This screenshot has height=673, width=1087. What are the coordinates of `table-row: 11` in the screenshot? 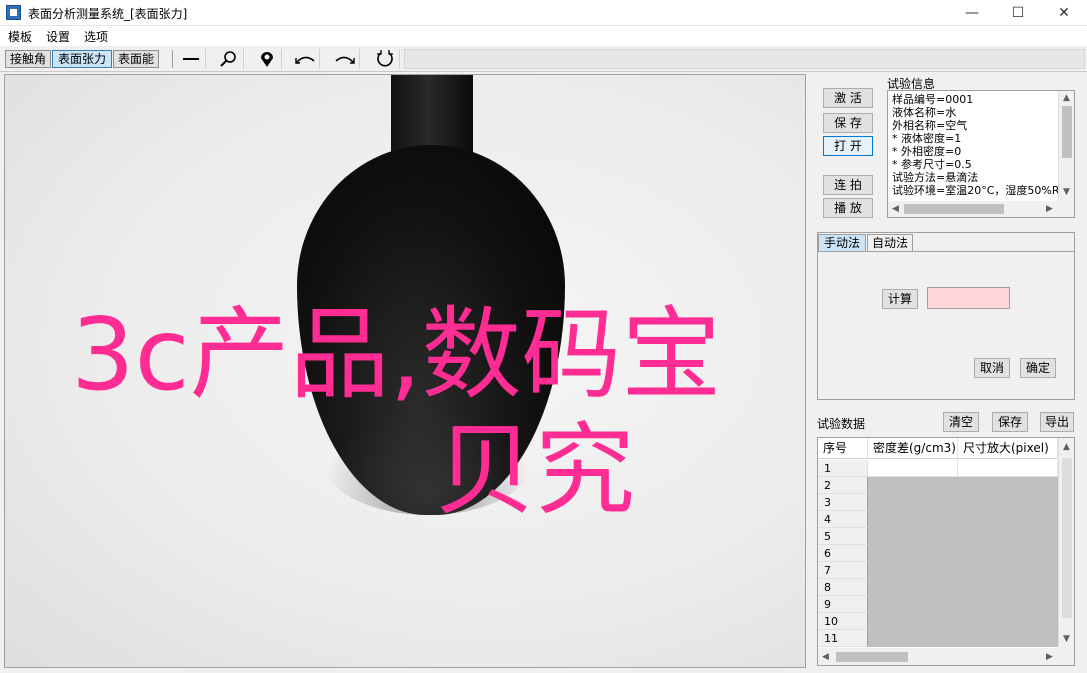 It's located at (938, 638).